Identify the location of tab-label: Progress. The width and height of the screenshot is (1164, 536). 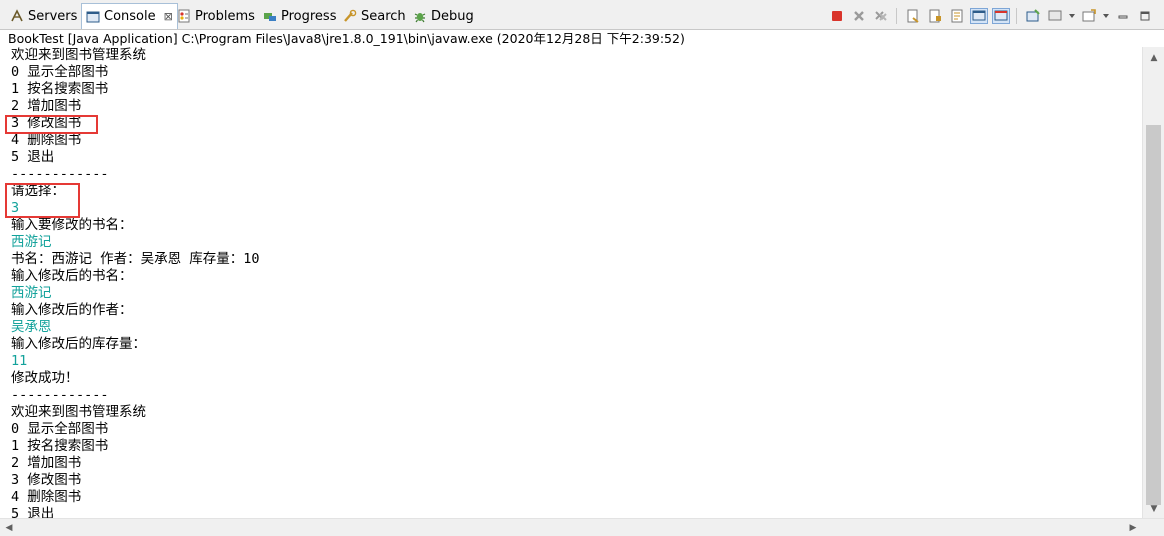
(309, 16).